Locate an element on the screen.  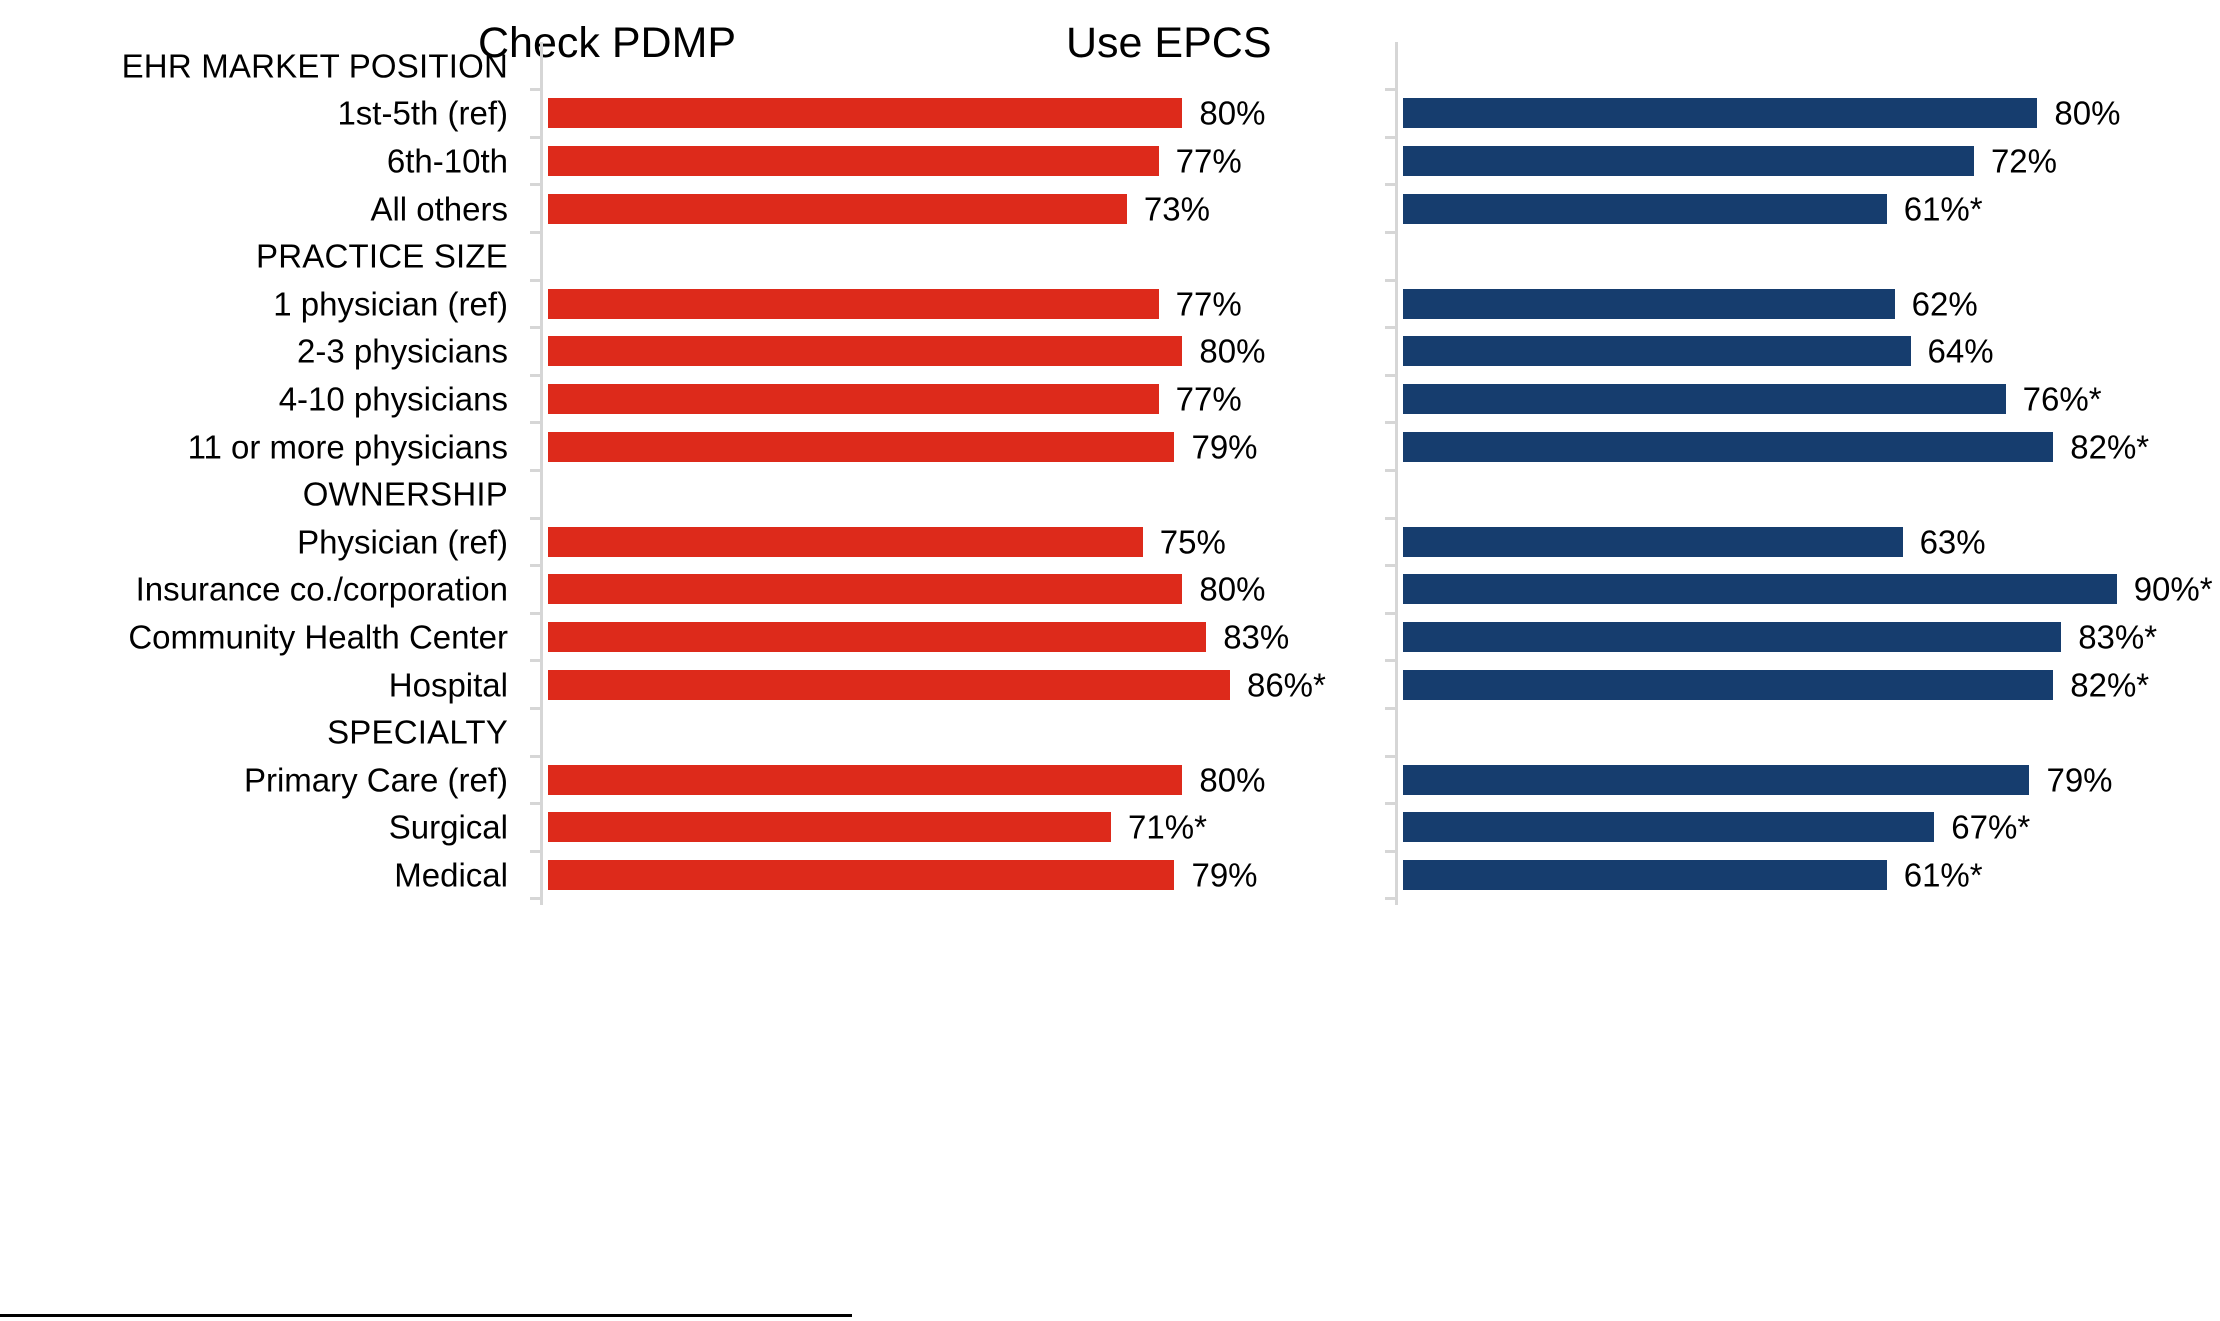
chart-row: Physician (ref) 75% 63% is located at coordinates (1110, 542).